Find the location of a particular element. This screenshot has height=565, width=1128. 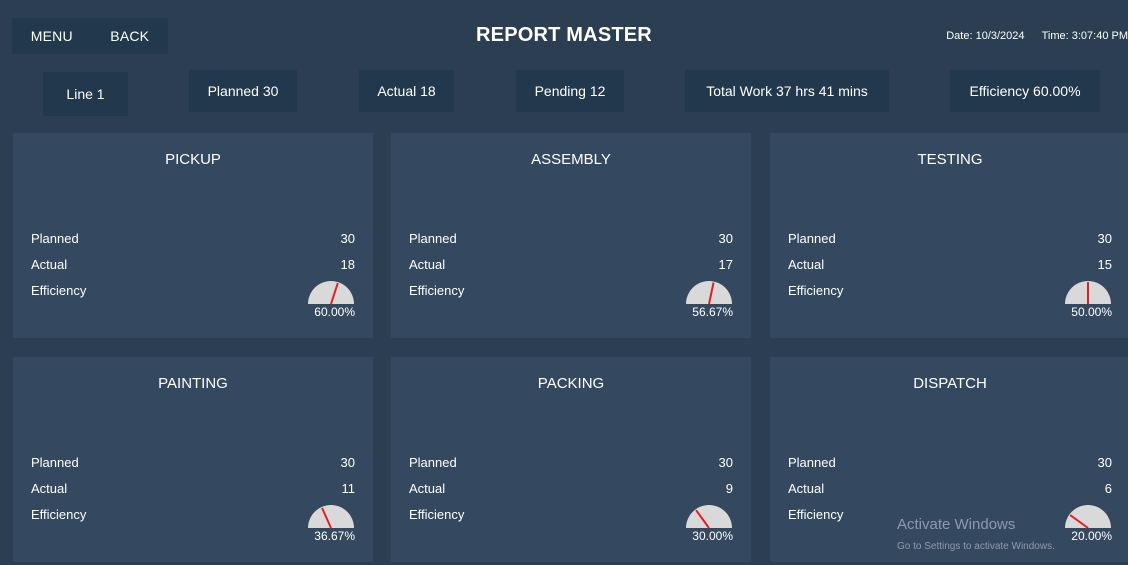

station-card-packing: PACKING Planned 30 Actual 9 Efficiency 30.00% is located at coordinates (571, 459).